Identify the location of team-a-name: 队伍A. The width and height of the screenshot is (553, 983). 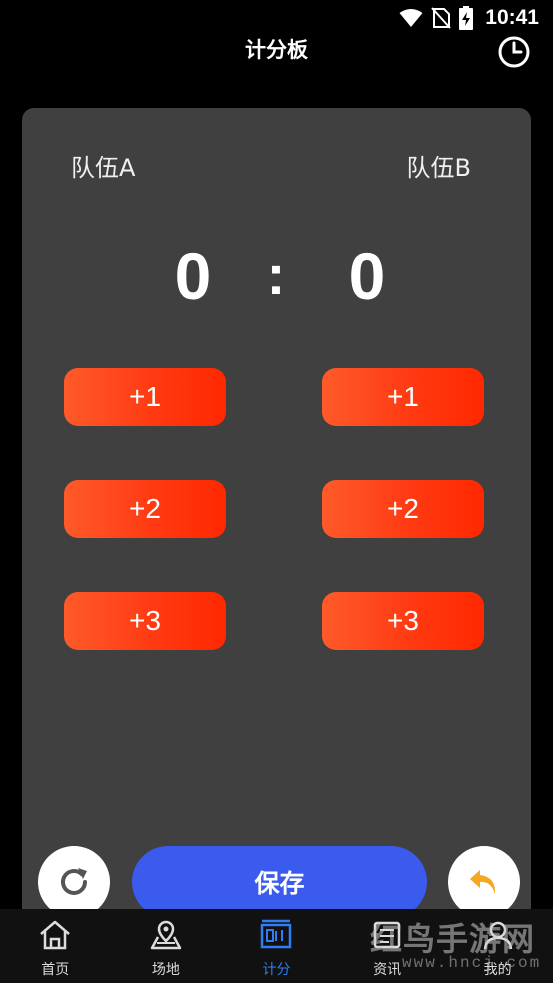
(103, 168).